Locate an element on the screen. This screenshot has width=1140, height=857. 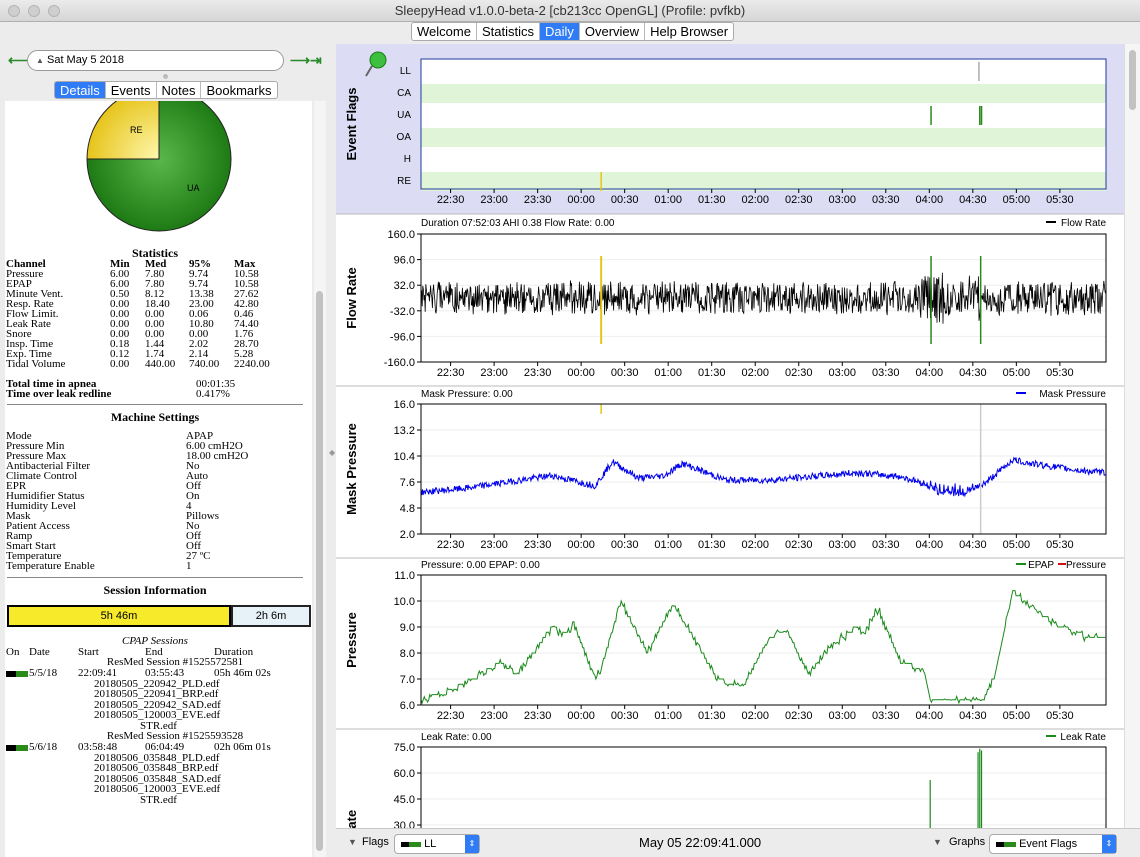
pressure-plot is located at coordinates (763, 640).